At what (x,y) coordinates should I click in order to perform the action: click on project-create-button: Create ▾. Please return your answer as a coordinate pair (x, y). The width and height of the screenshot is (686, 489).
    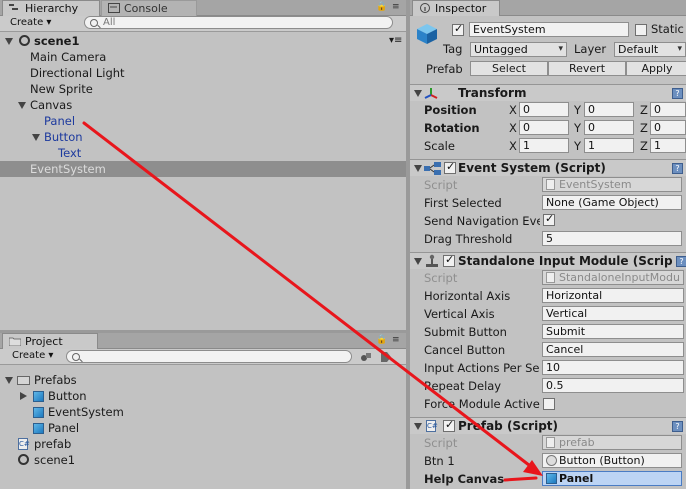
    Looking at the image, I should click on (32, 356).